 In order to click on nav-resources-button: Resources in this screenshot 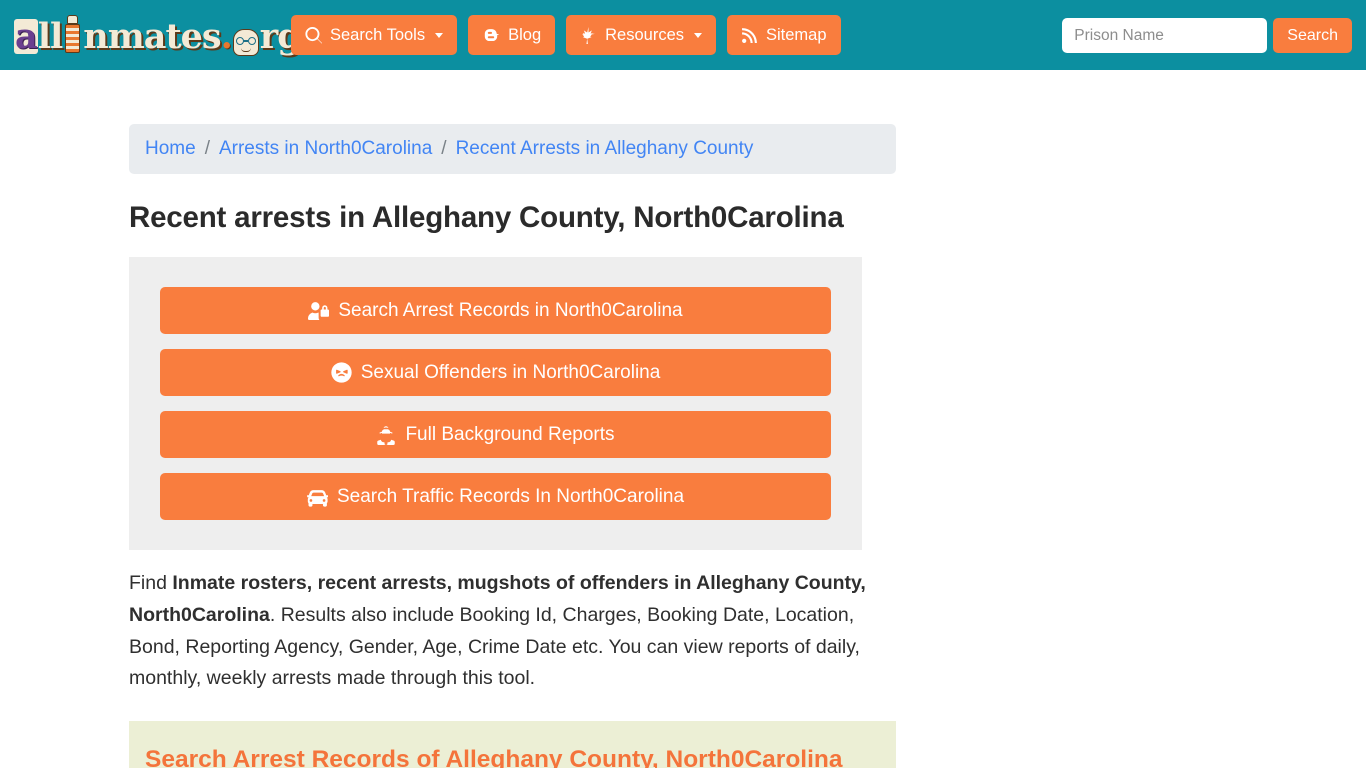, I will do `click(641, 35)`.